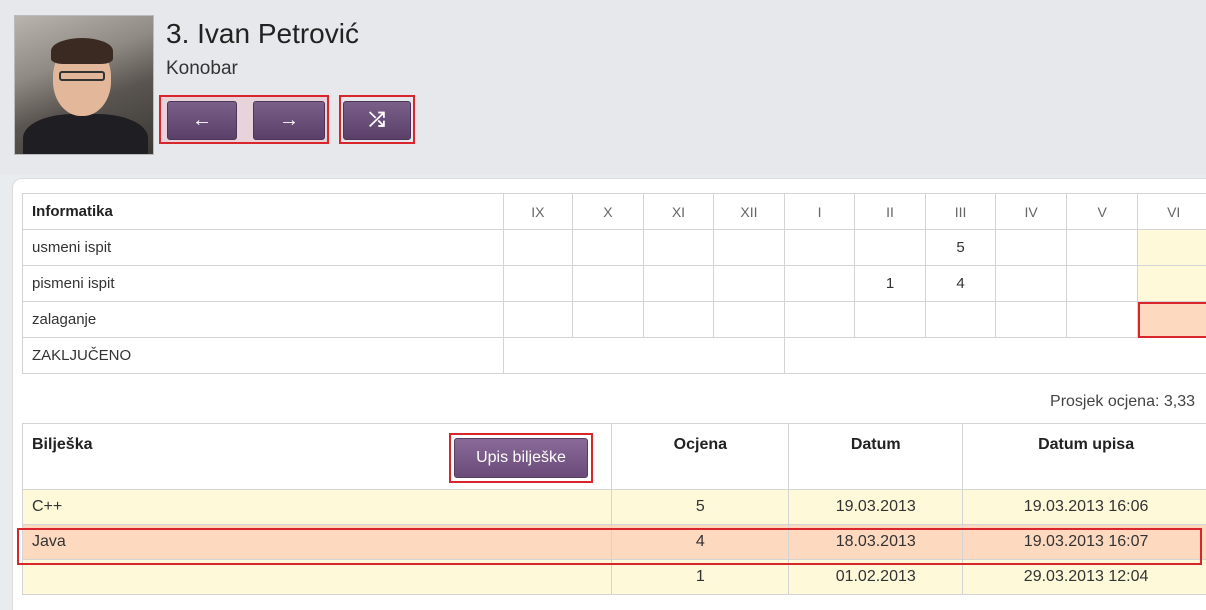 This screenshot has width=1206, height=610. Describe the element at coordinates (700, 507) in the screenshot. I see `note-grade: 5` at that location.